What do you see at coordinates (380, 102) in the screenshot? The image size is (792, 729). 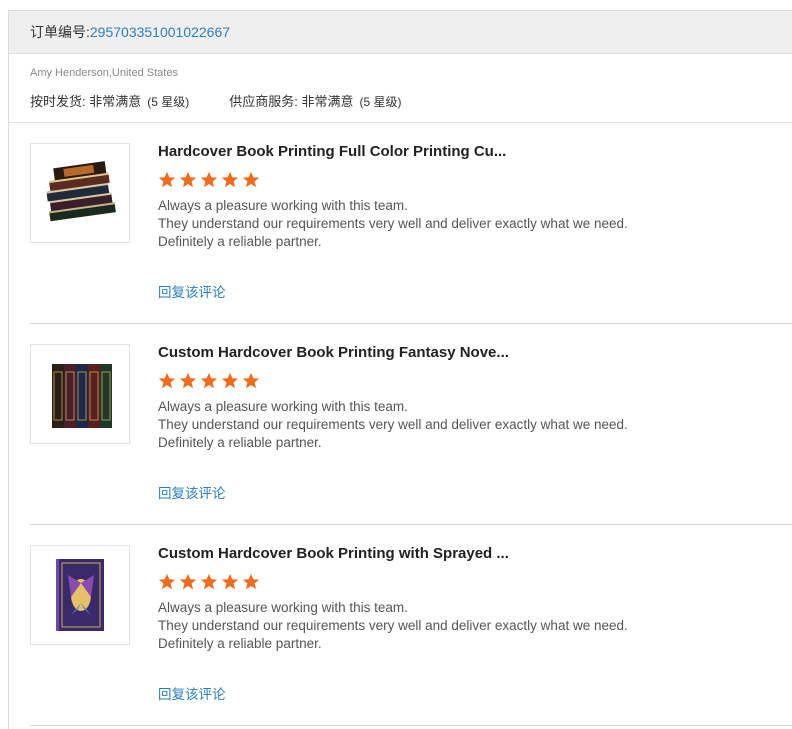 I see `rating-service-stars: (5 星级)` at bounding box center [380, 102].